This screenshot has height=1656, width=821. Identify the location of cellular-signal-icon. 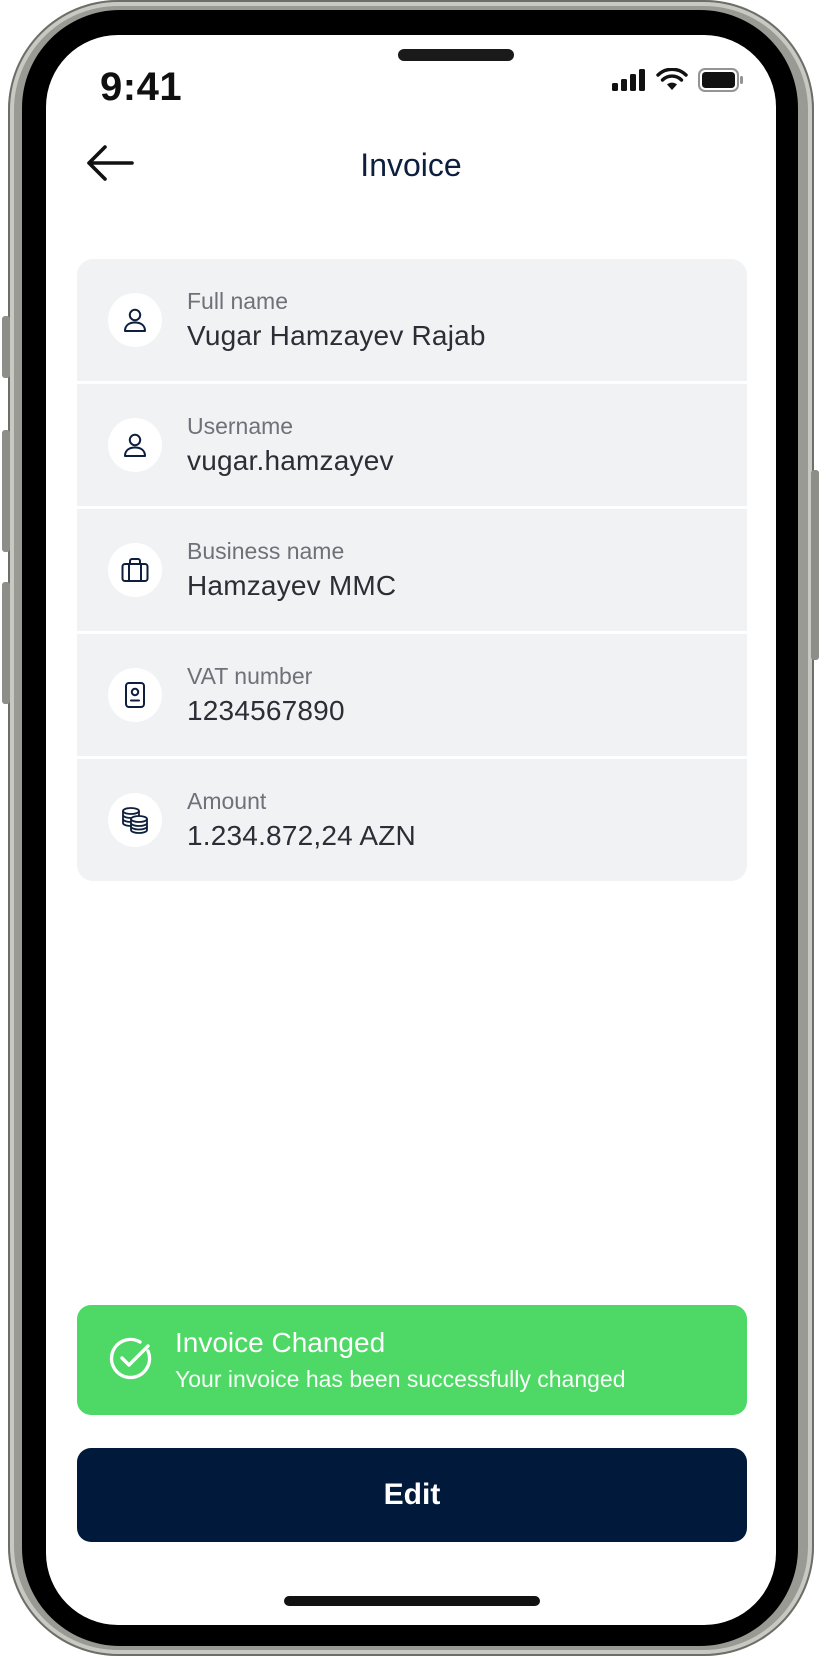
(629, 82).